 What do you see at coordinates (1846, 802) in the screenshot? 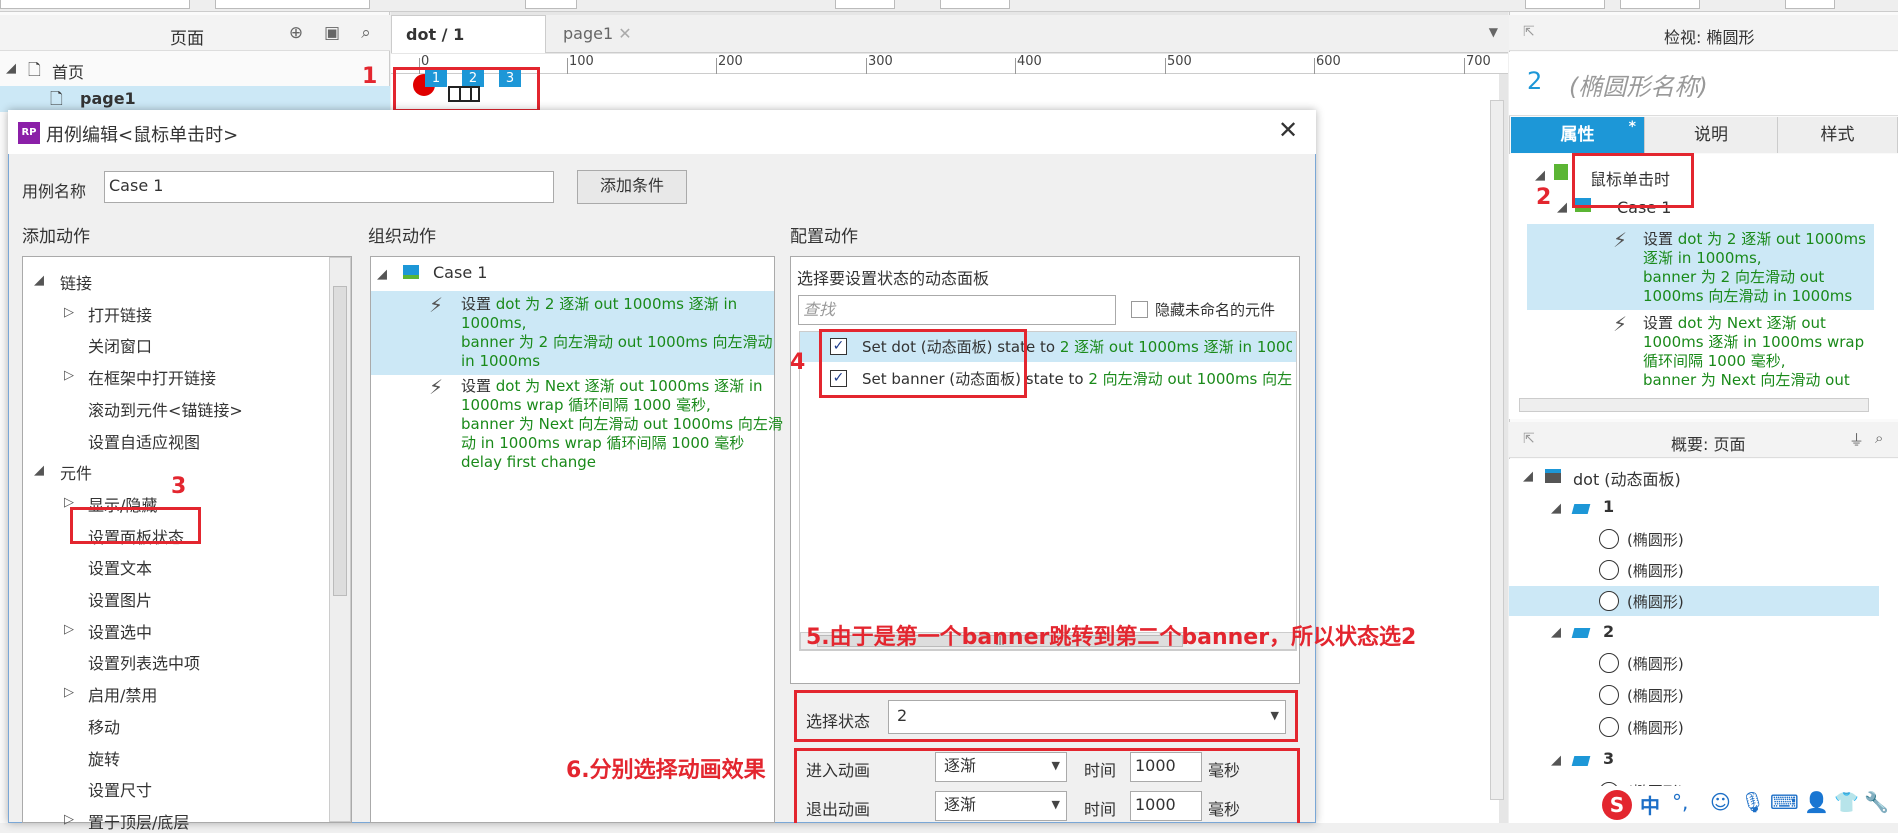
I see `skin-icon: 👕` at bounding box center [1846, 802].